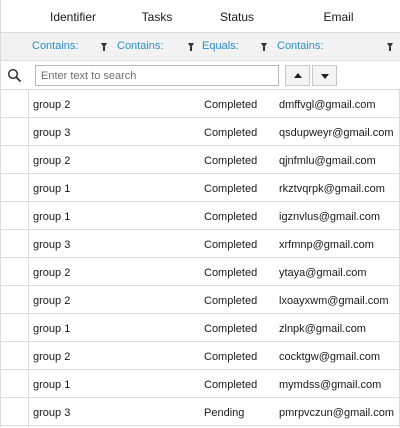  What do you see at coordinates (200, 300) in the screenshot?
I see `table-row: group 2 Completed lxoayxwm@gmail.com` at bounding box center [200, 300].